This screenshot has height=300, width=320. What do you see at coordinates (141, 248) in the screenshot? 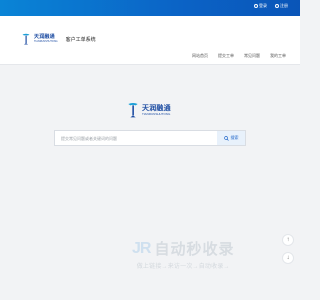
I see `watermark-logo: JR` at bounding box center [141, 248].